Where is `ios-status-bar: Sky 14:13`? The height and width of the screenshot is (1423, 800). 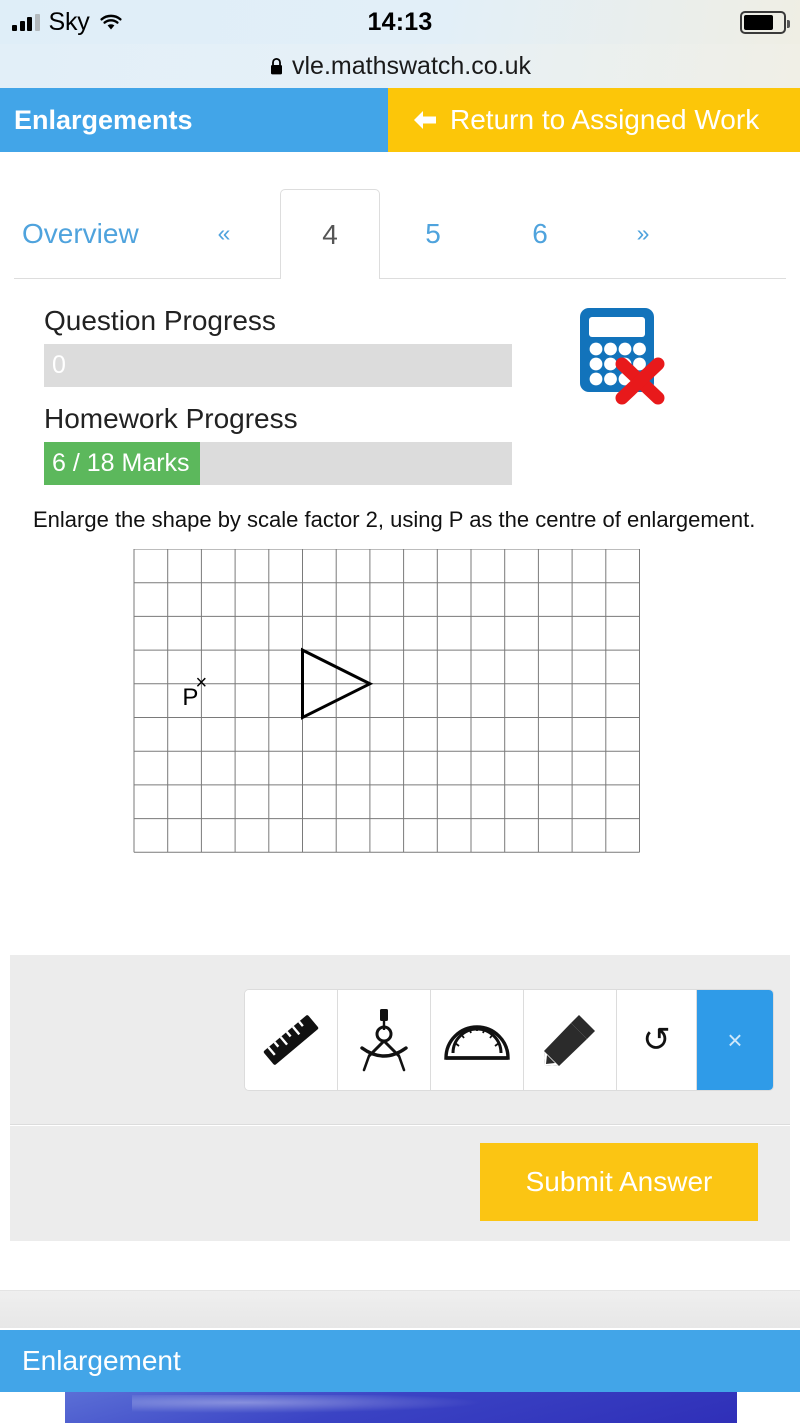 ios-status-bar: Sky 14:13 is located at coordinates (400, 22).